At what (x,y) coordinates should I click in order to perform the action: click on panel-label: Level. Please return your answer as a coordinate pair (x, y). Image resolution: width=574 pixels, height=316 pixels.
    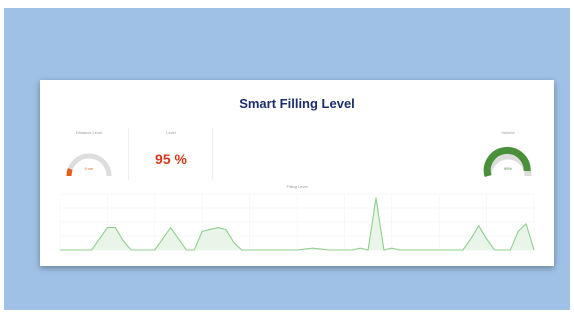
    Looking at the image, I should click on (171, 132).